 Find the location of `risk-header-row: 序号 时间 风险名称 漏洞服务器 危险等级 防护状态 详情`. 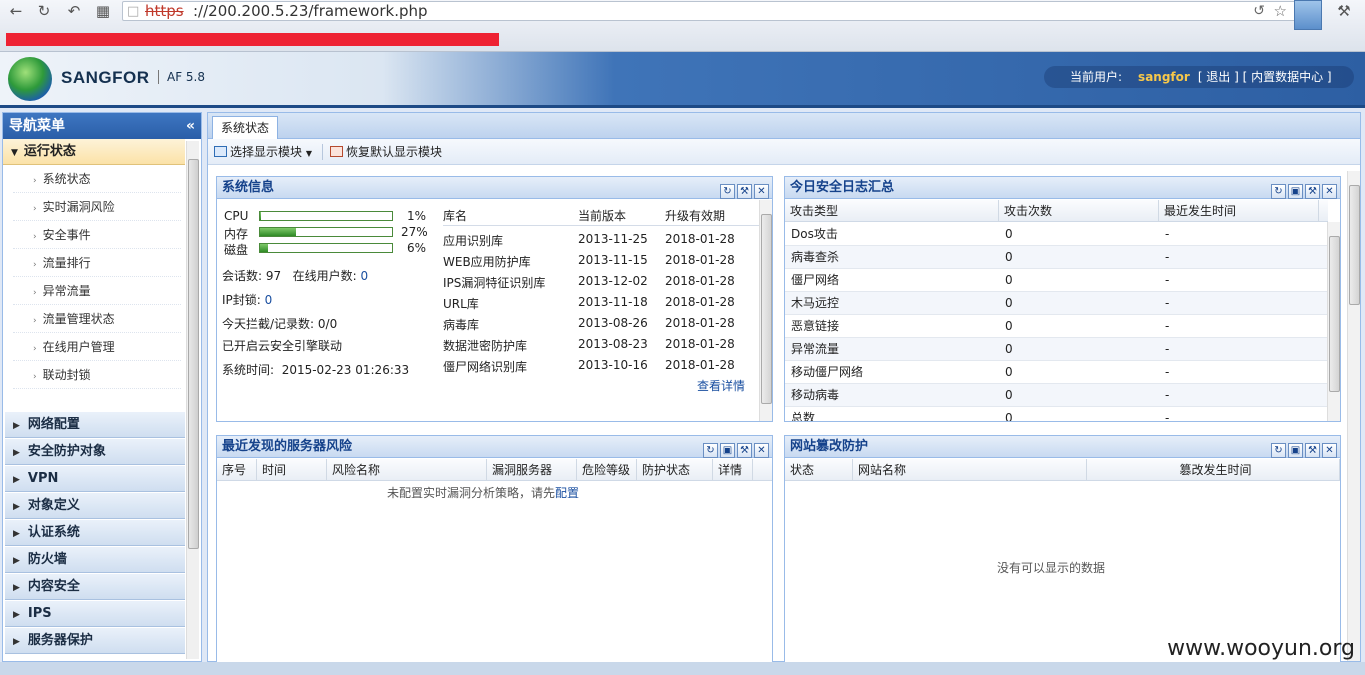

risk-header-row: 序号 时间 风险名称 漏洞服务器 危险等级 防护状态 详情 is located at coordinates (494, 470).